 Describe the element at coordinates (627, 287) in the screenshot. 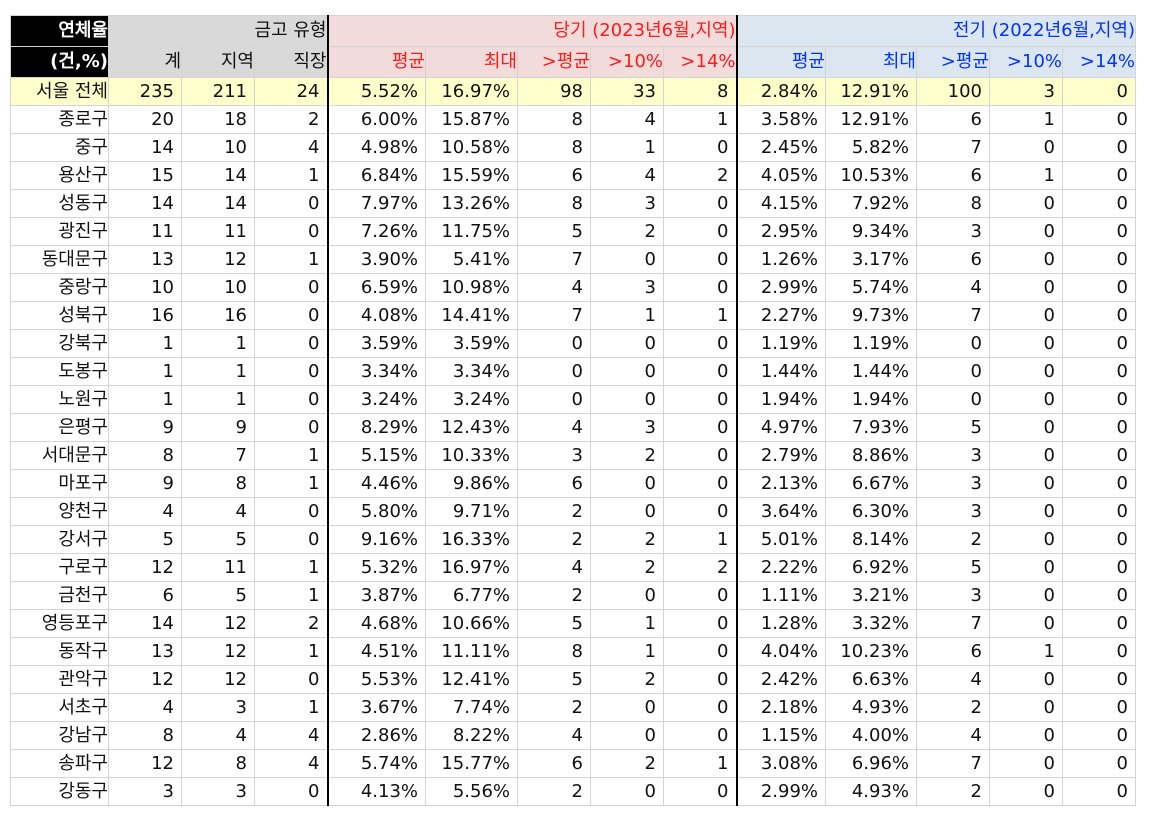

I see `table-cell: 3` at that location.